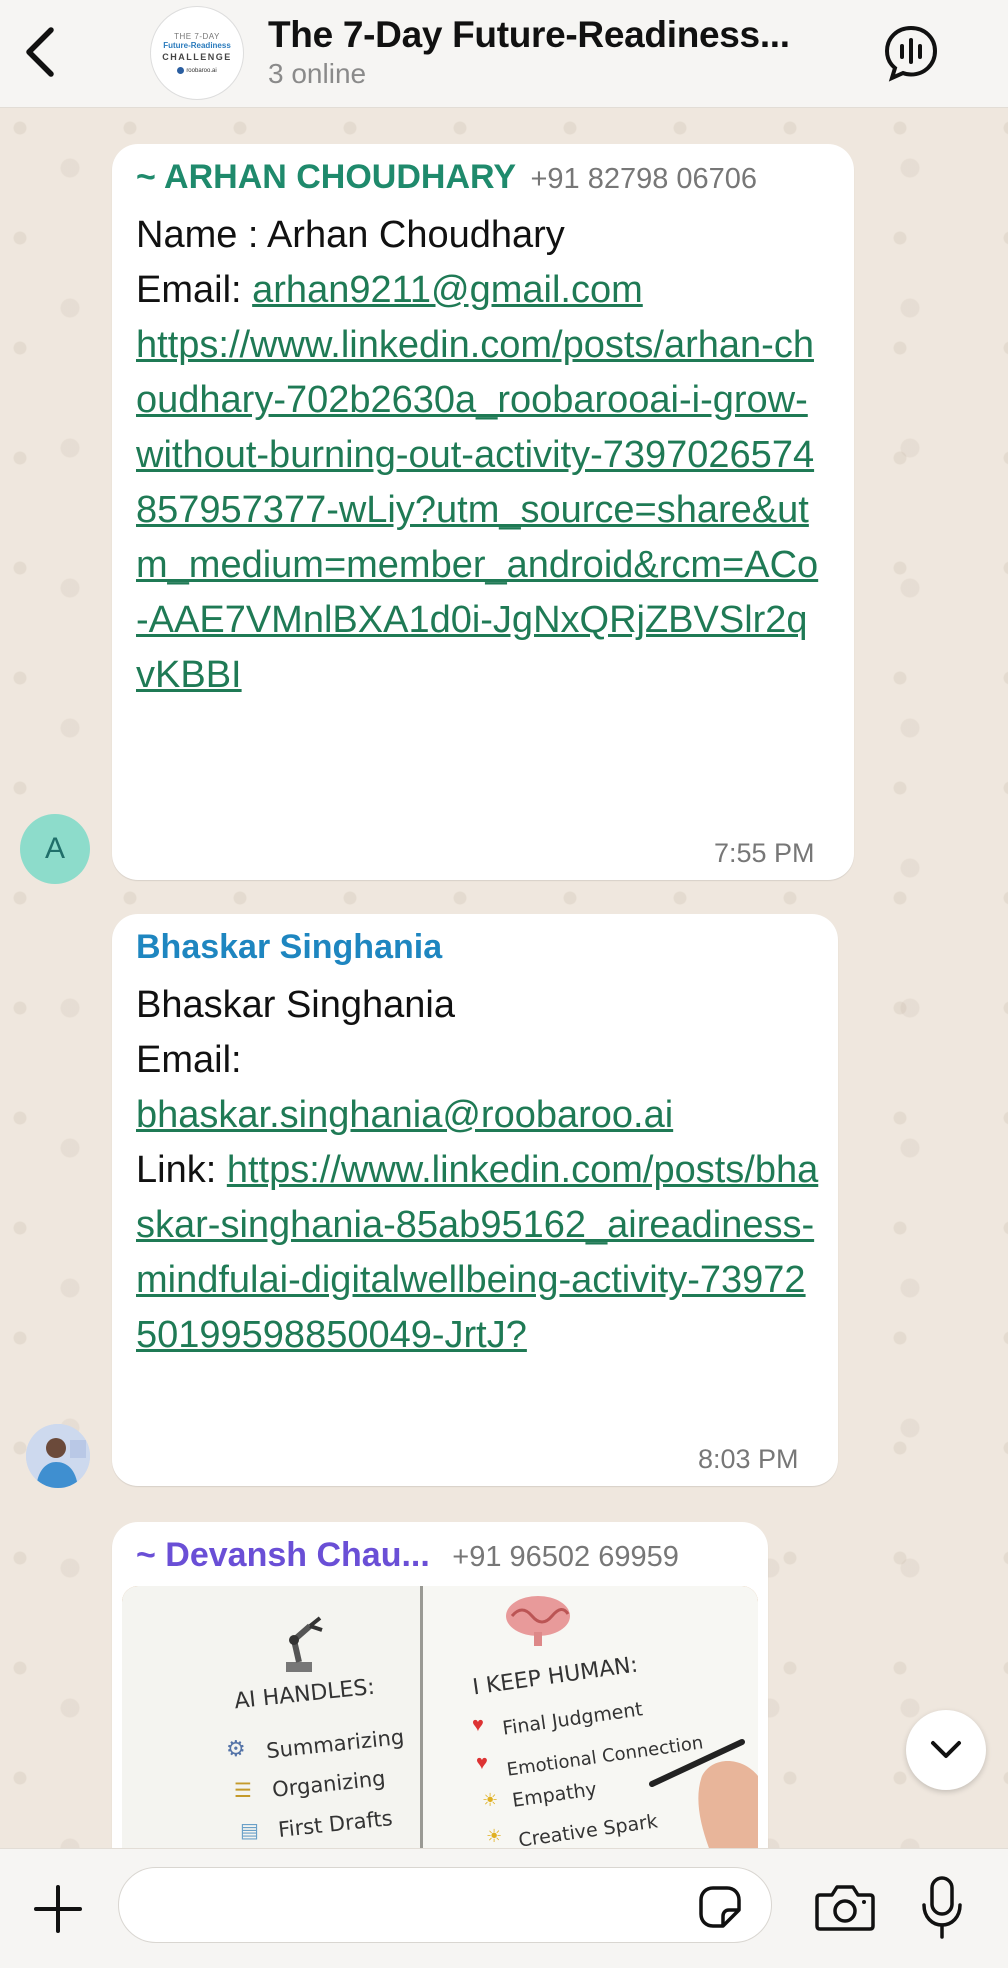 The height and width of the screenshot is (1968, 1008). I want to click on back-button, so click(40, 52).